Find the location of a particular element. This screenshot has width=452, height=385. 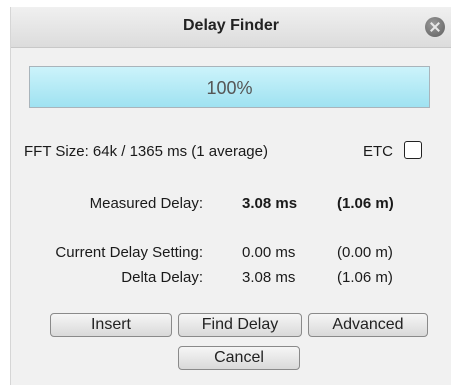

current-delay-label: Current Delay Setting: is located at coordinates (129, 252).